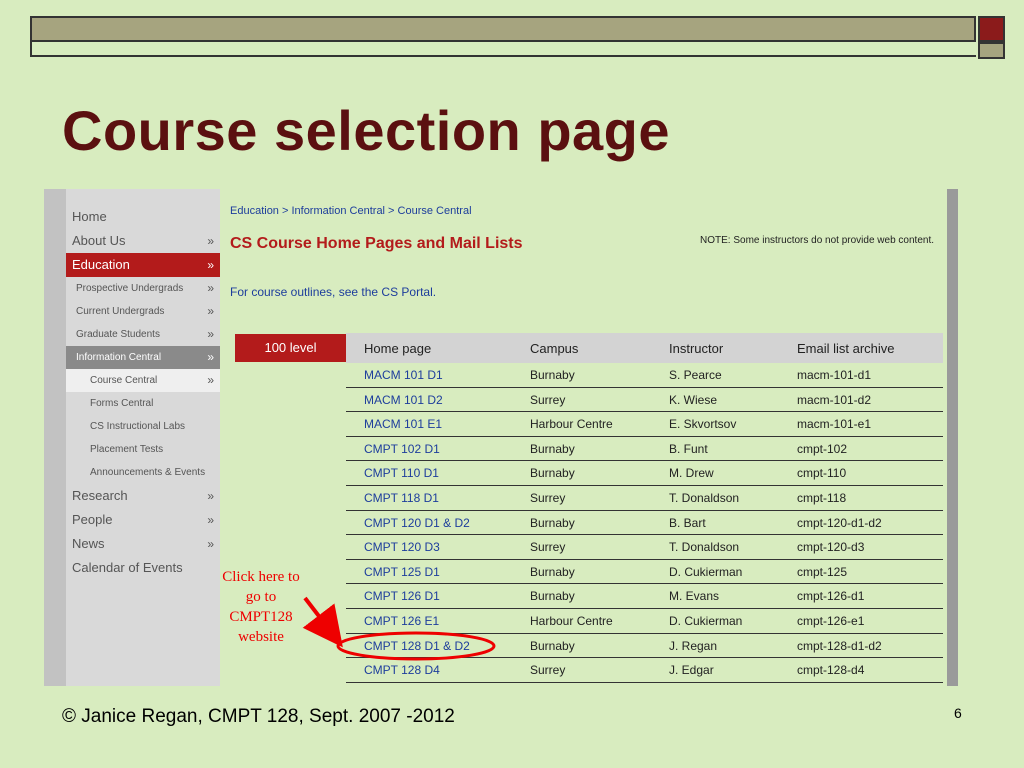  Describe the element at coordinates (143, 311) in the screenshot. I see `sidebar-item-current-undergrads: Current Undergrads»` at that location.